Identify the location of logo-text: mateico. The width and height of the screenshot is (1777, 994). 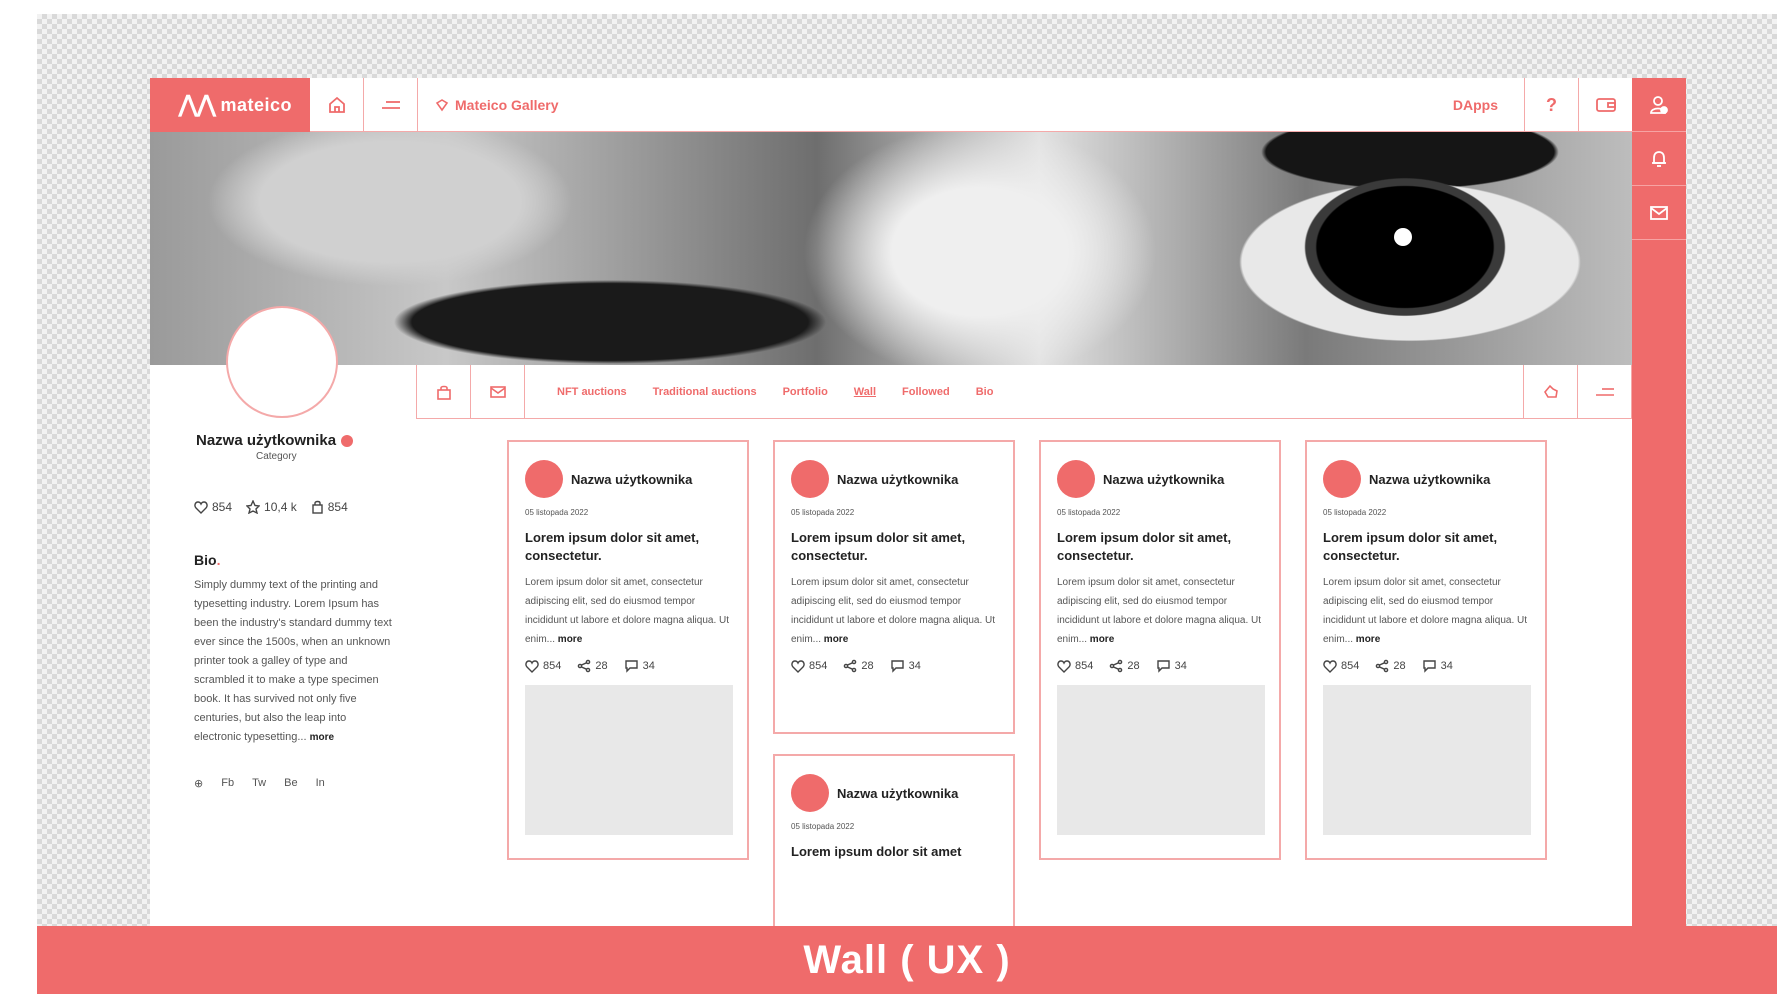
(256, 104).